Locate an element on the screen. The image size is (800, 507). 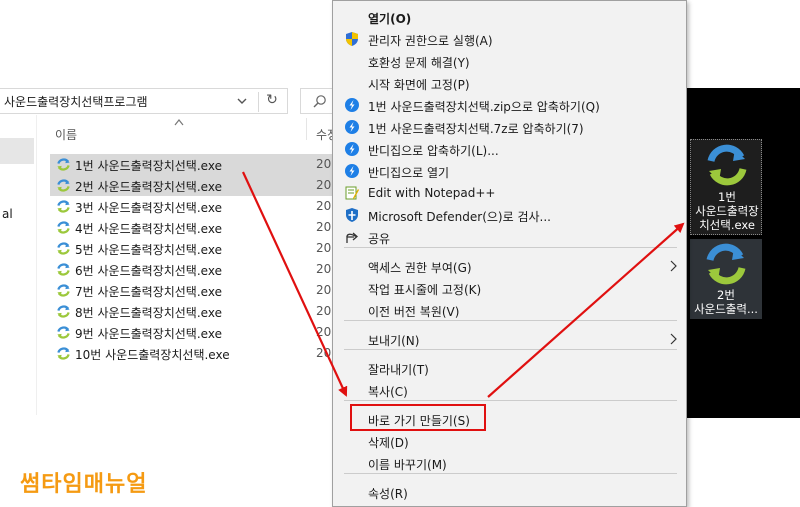
menu-item: 보내기(N) is located at coordinates (509, 339).